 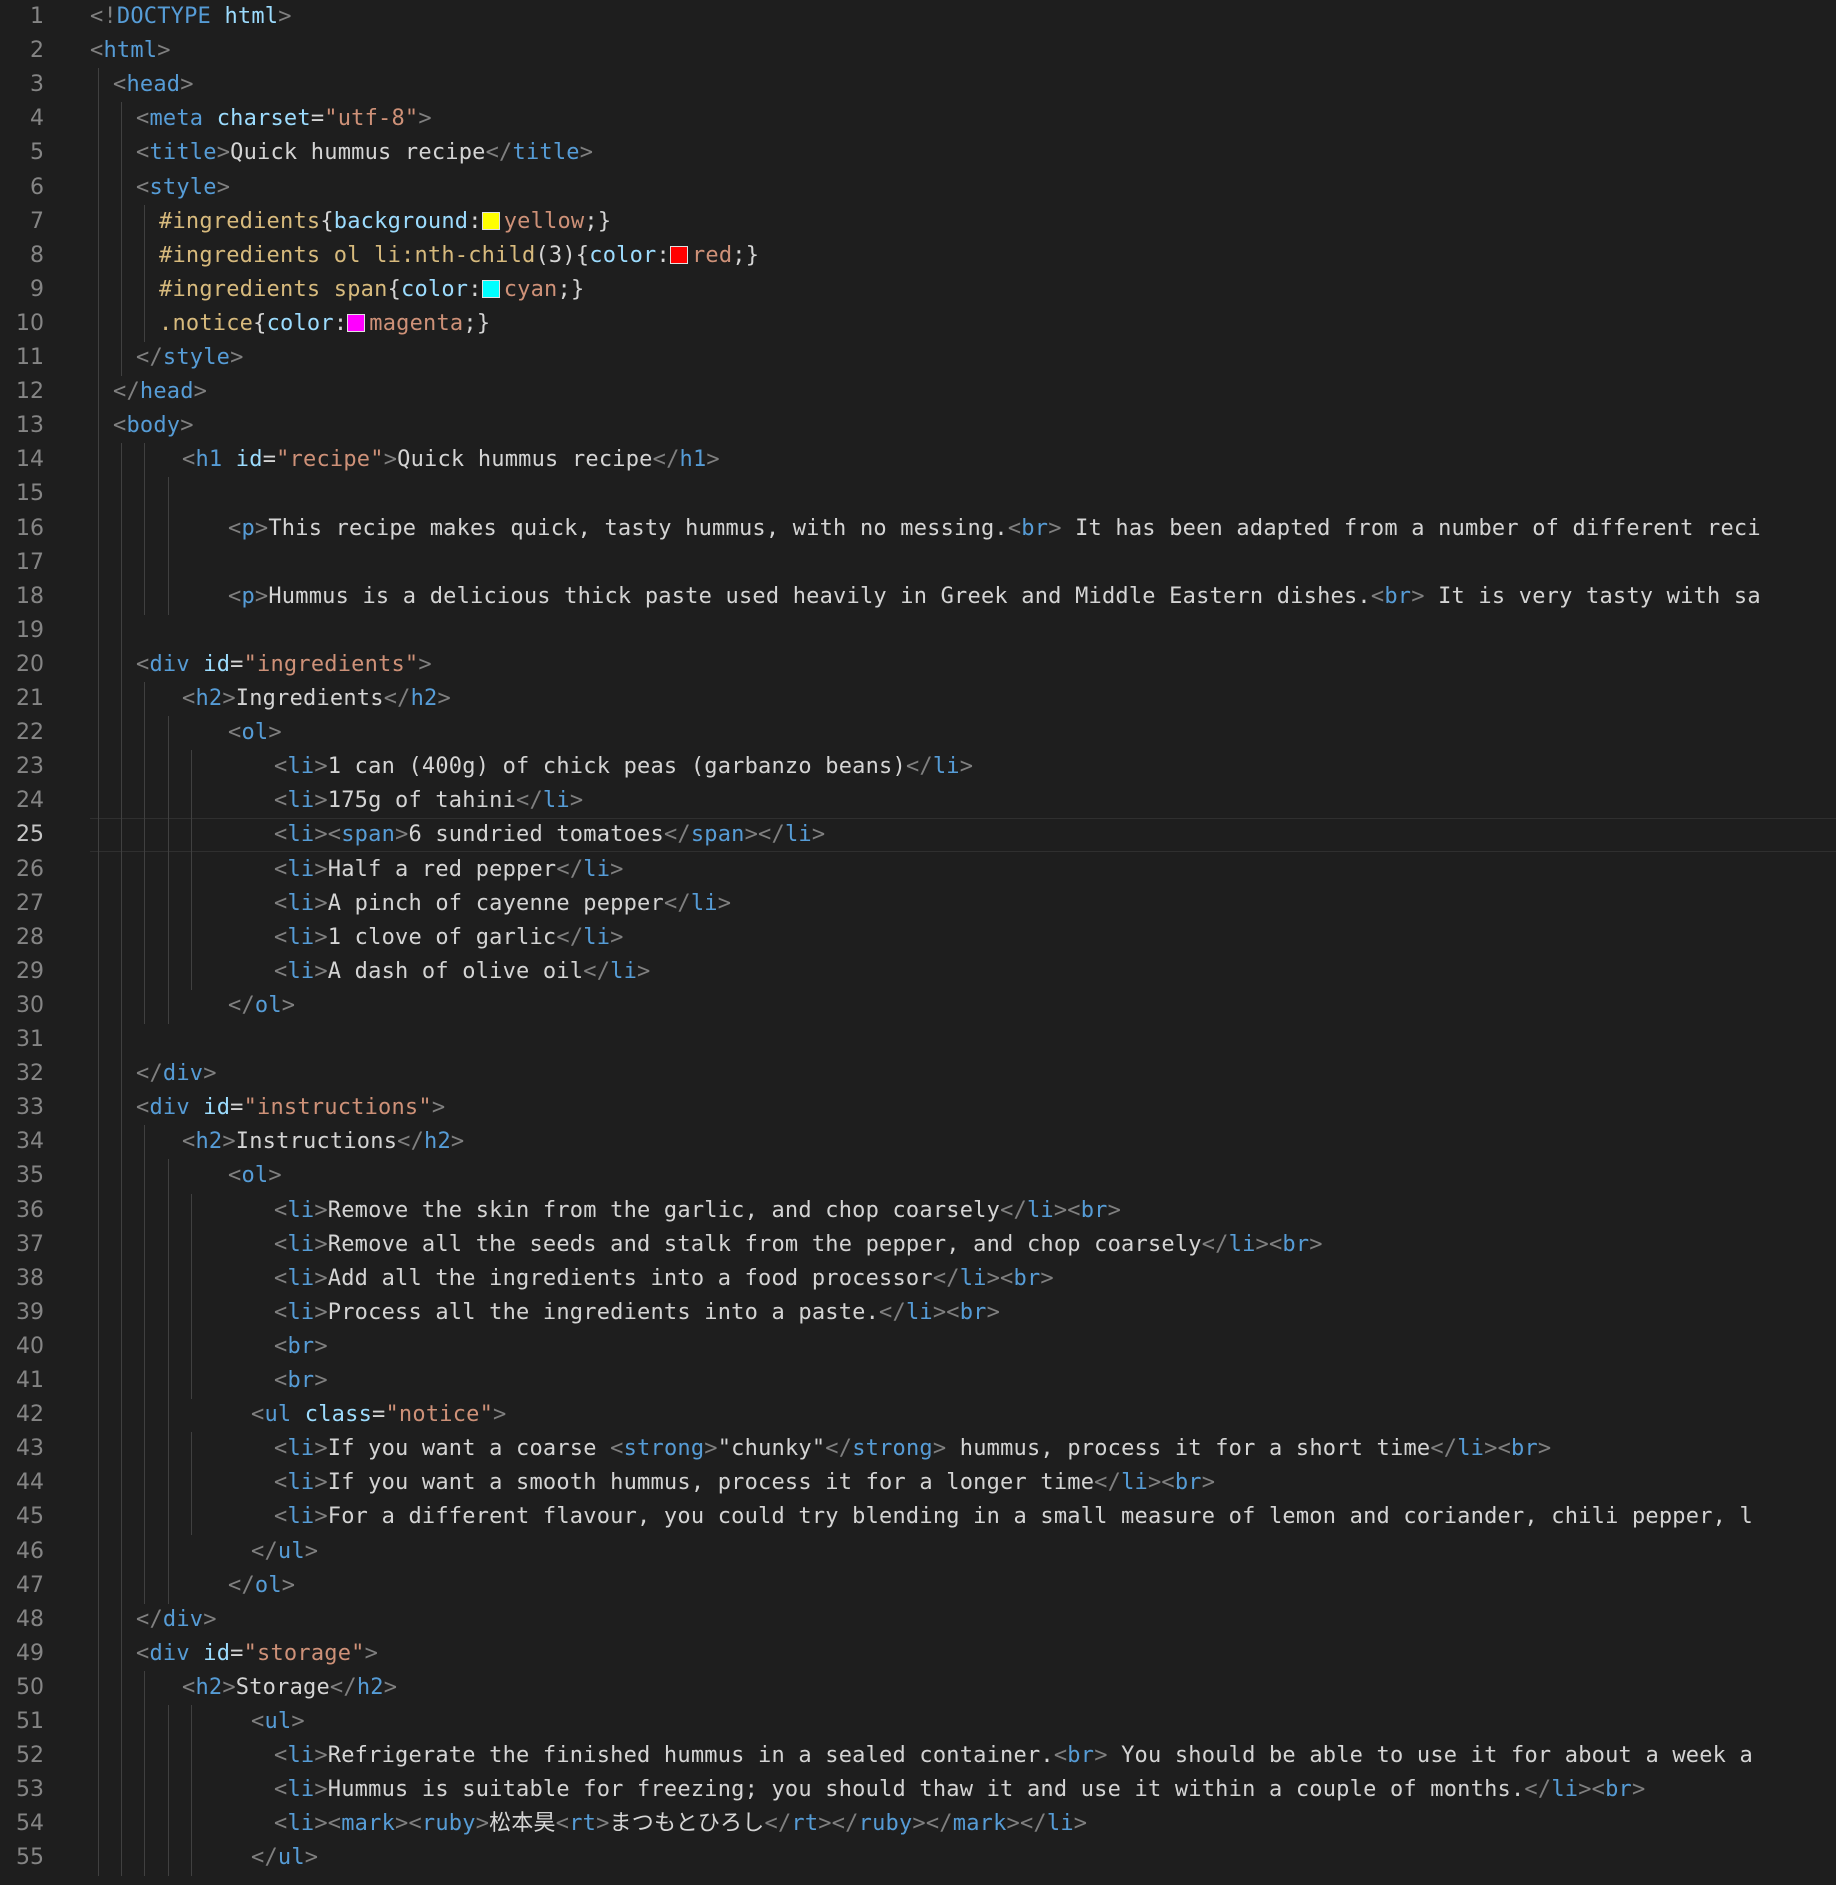 What do you see at coordinates (323, 1142) in the screenshot?
I see `code-text: <h2>Instructions</h2>` at bounding box center [323, 1142].